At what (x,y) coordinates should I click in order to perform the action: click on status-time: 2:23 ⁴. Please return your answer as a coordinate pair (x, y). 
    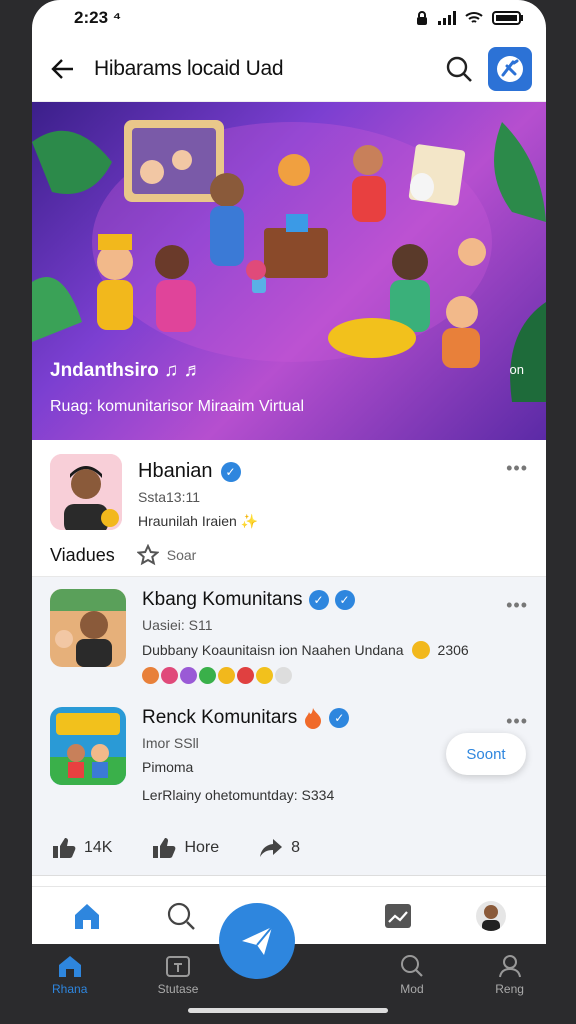
    Looking at the image, I should click on (98, 17).